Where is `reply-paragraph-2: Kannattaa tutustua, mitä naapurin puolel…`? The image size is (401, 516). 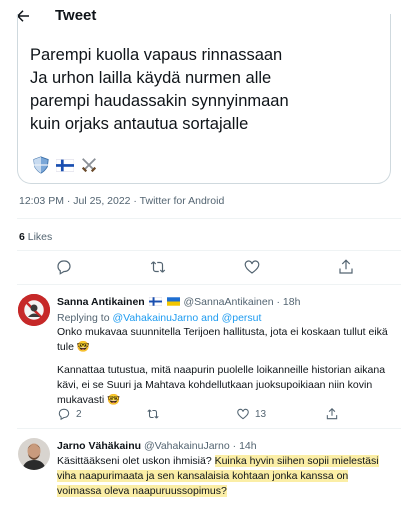
reply-paragraph-2: Kannattaa tutustua, mitä naapurin puolel… is located at coordinates (221, 385).